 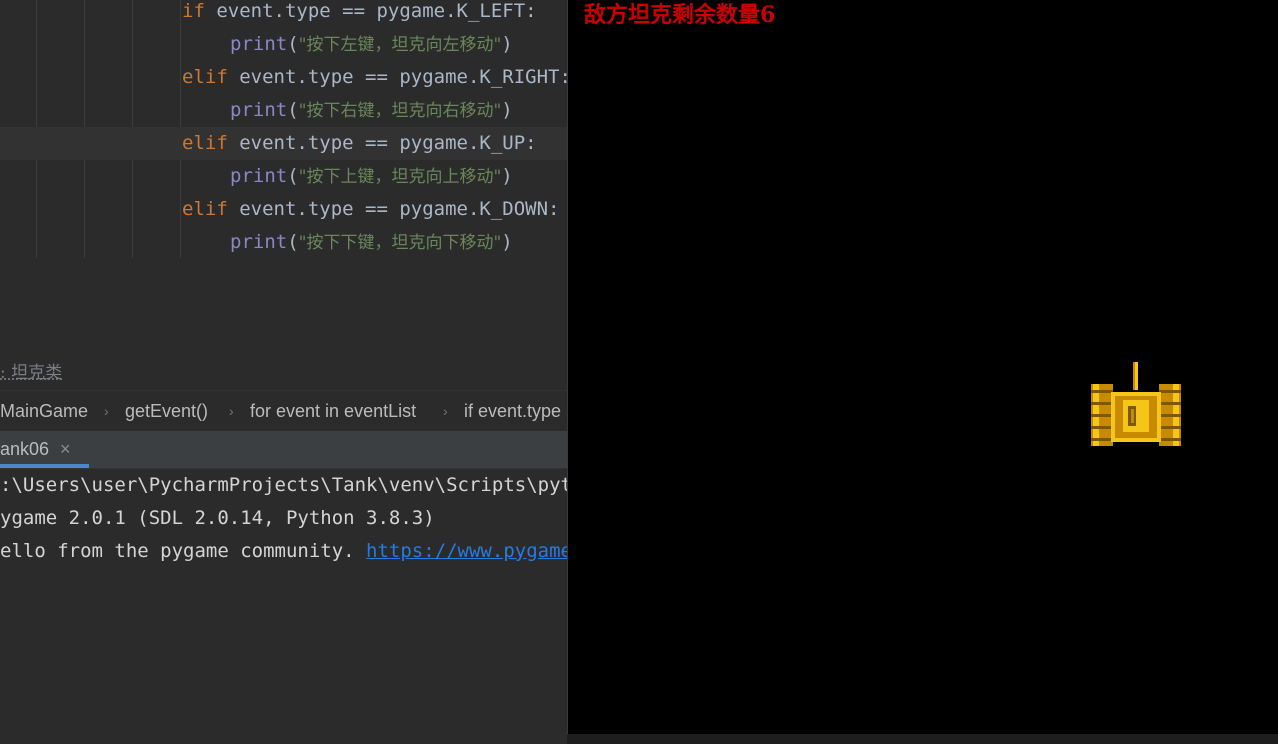 What do you see at coordinates (1136, 404) in the screenshot?
I see `tank-sprite-icon` at bounding box center [1136, 404].